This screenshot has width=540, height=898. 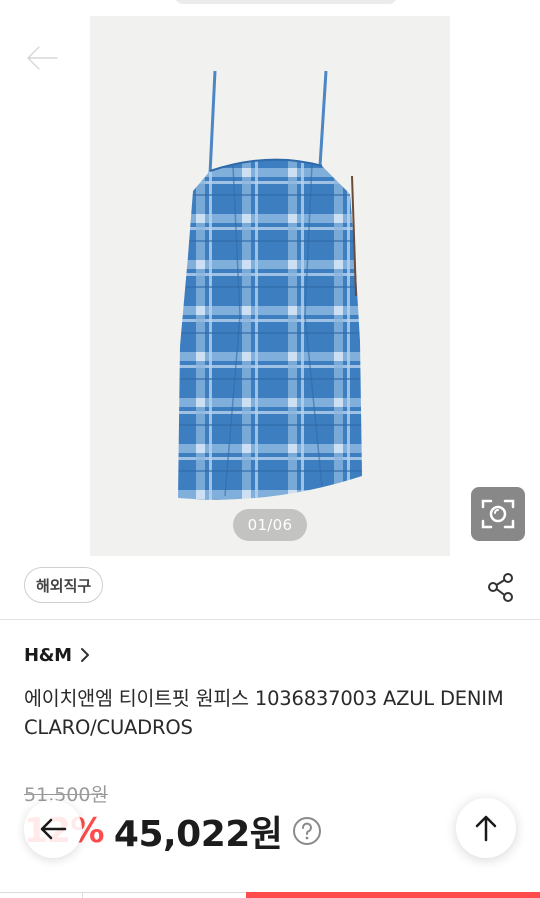 I want to click on image-search-icon, so click(x=498, y=514).